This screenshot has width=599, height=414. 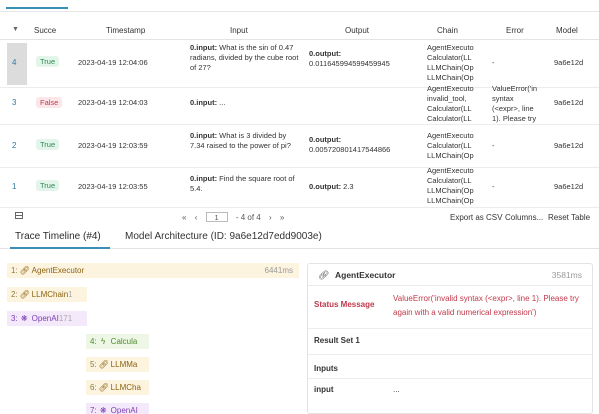 What do you see at coordinates (184, 217) in the screenshot?
I see `first-page-button: «` at bounding box center [184, 217].